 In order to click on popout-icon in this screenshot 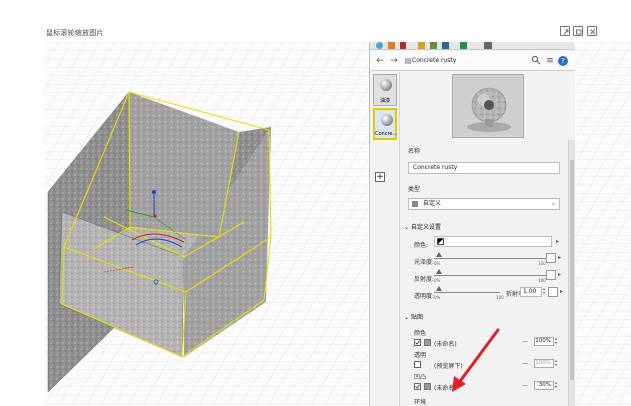, I will do `click(565, 31)`.